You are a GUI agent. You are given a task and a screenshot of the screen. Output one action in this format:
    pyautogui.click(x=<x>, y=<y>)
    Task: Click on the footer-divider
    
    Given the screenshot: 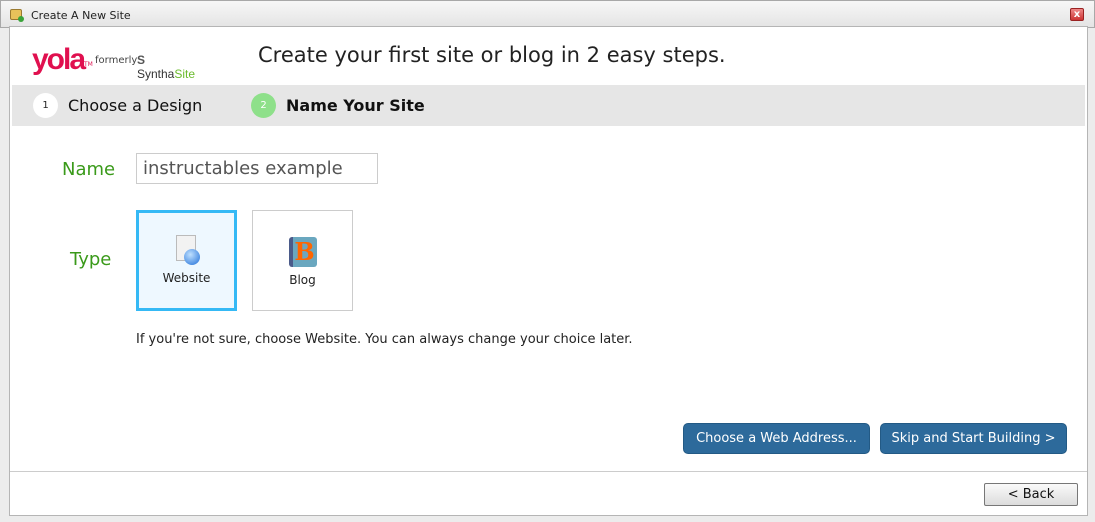 What is the action you would take?
    pyautogui.click(x=548, y=471)
    